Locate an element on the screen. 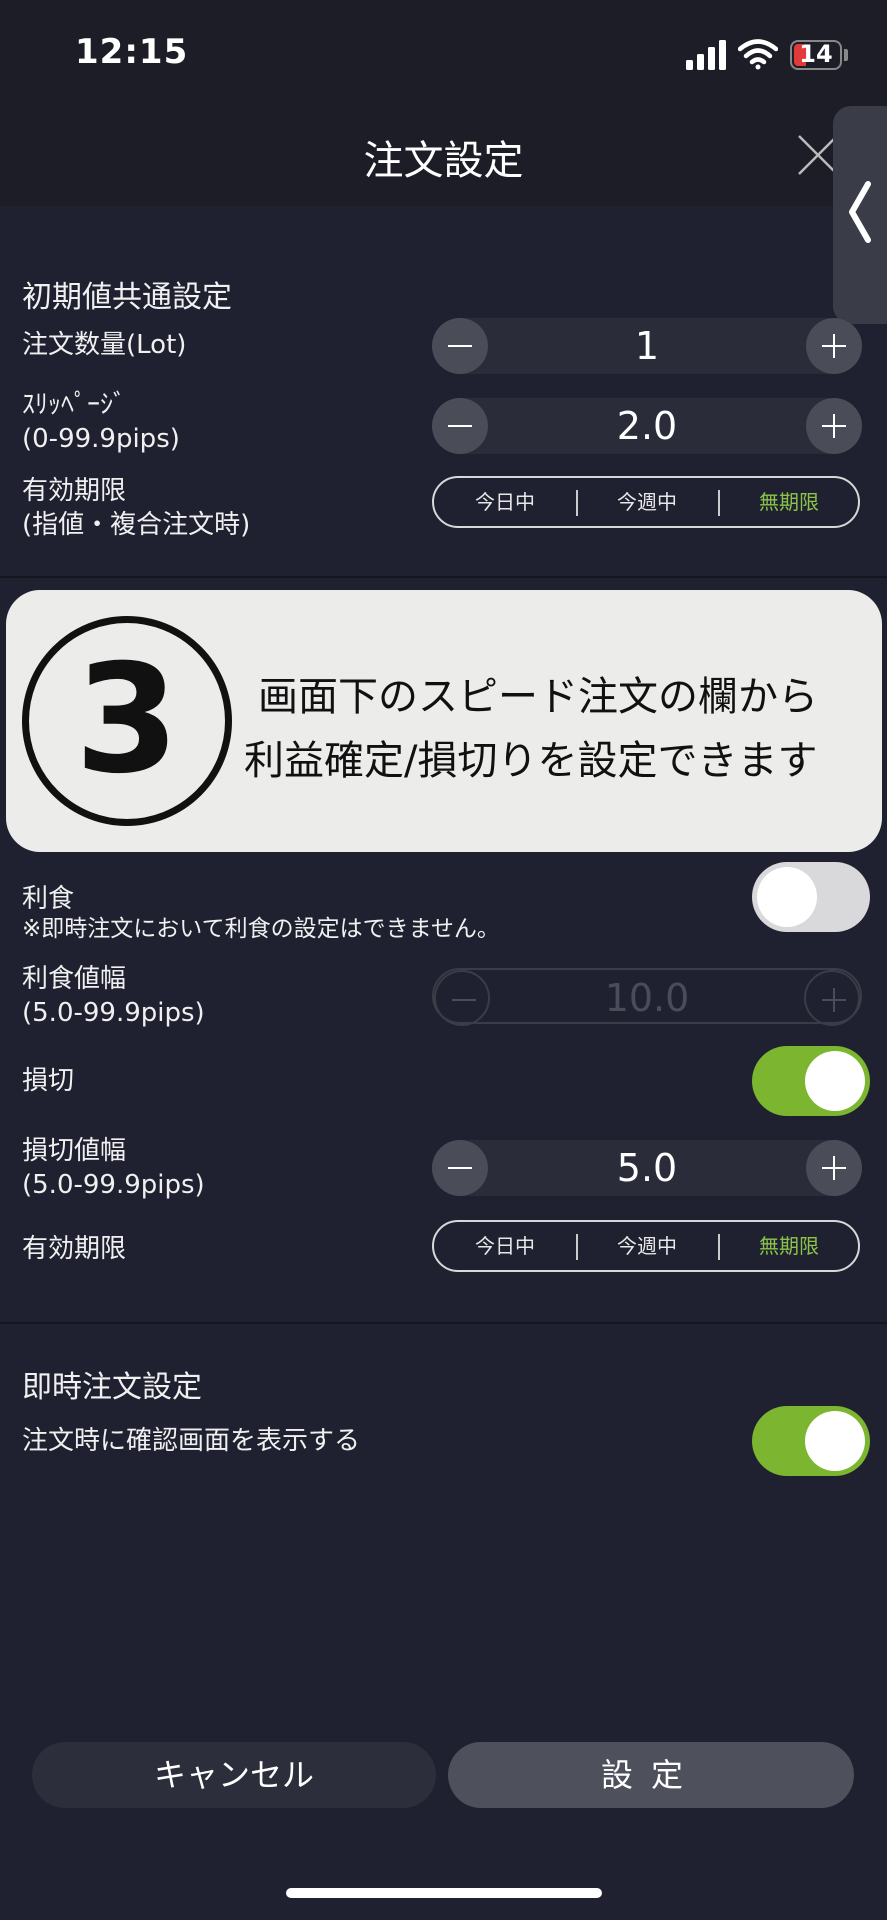  callout-number: 3 is located at coordinates (127, 720).